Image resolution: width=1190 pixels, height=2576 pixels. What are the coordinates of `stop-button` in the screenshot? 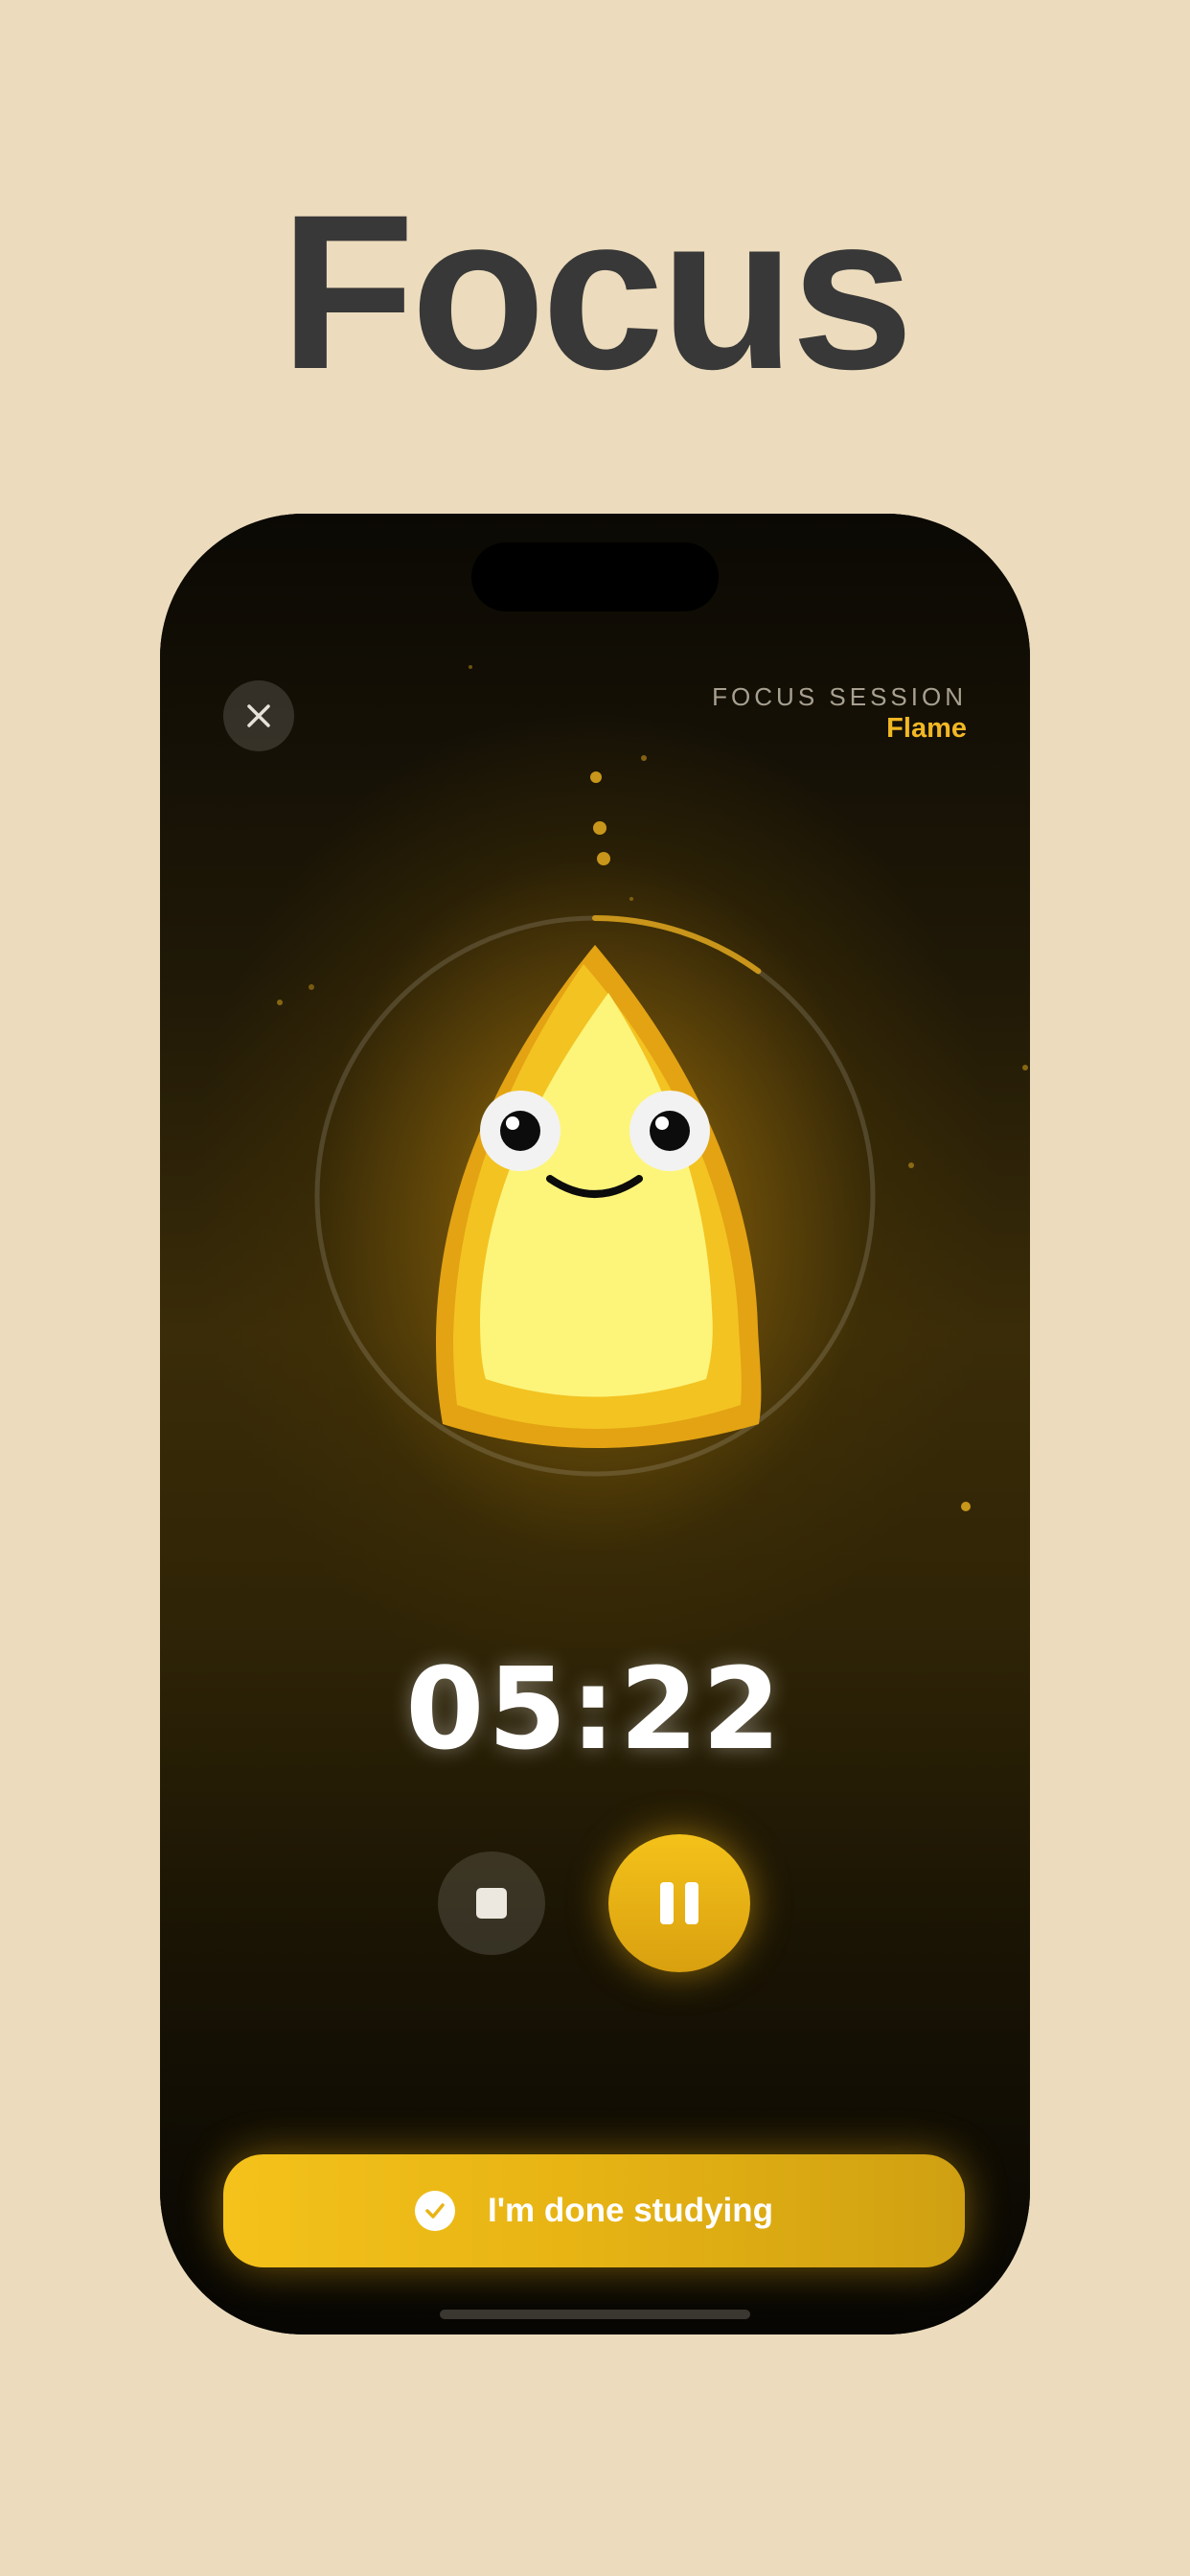 It's located at (492, 1903).